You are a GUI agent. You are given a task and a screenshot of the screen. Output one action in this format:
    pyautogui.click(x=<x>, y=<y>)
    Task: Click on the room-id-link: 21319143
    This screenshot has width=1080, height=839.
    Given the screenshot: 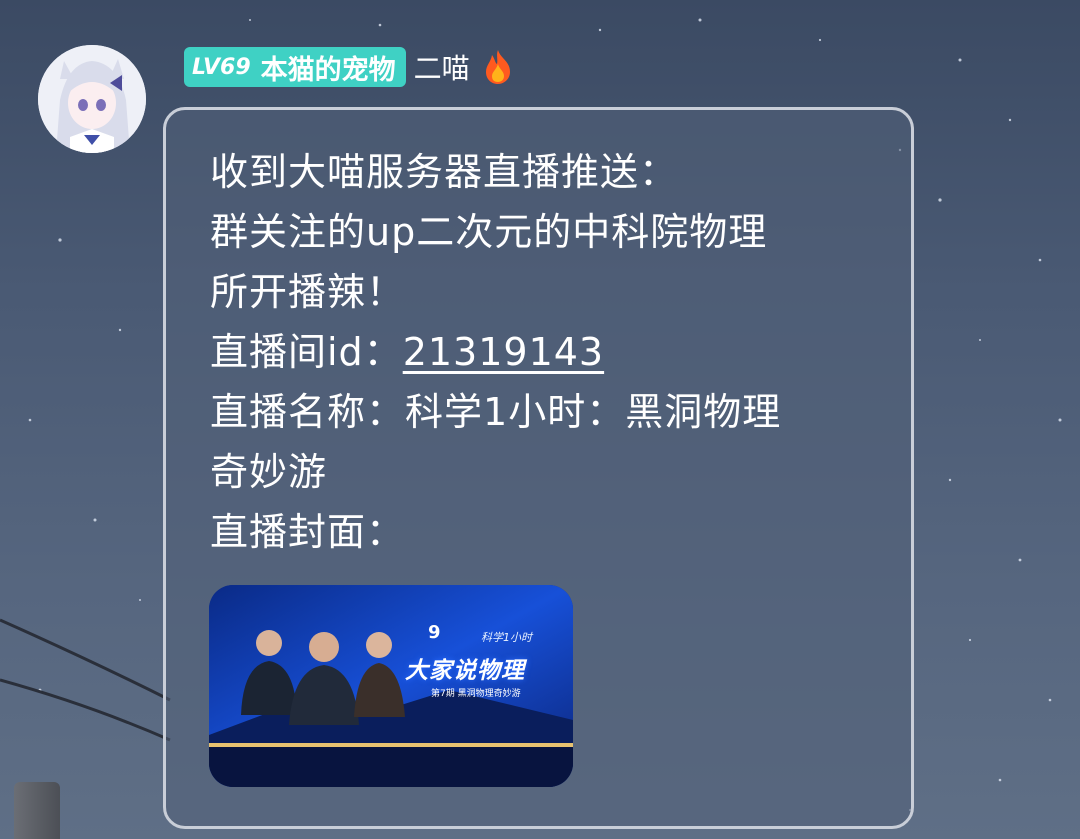 What is the action you would take?
    pyautogui.click(x=503, y=352)
    